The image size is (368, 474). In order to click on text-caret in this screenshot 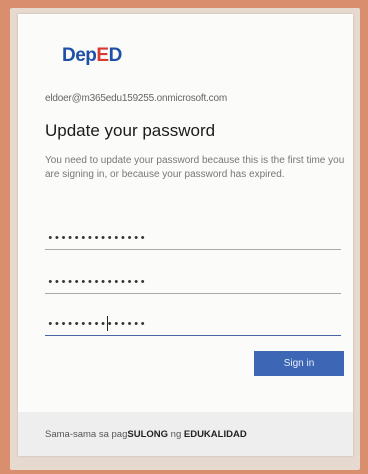, I will do `click(107, 323)`.